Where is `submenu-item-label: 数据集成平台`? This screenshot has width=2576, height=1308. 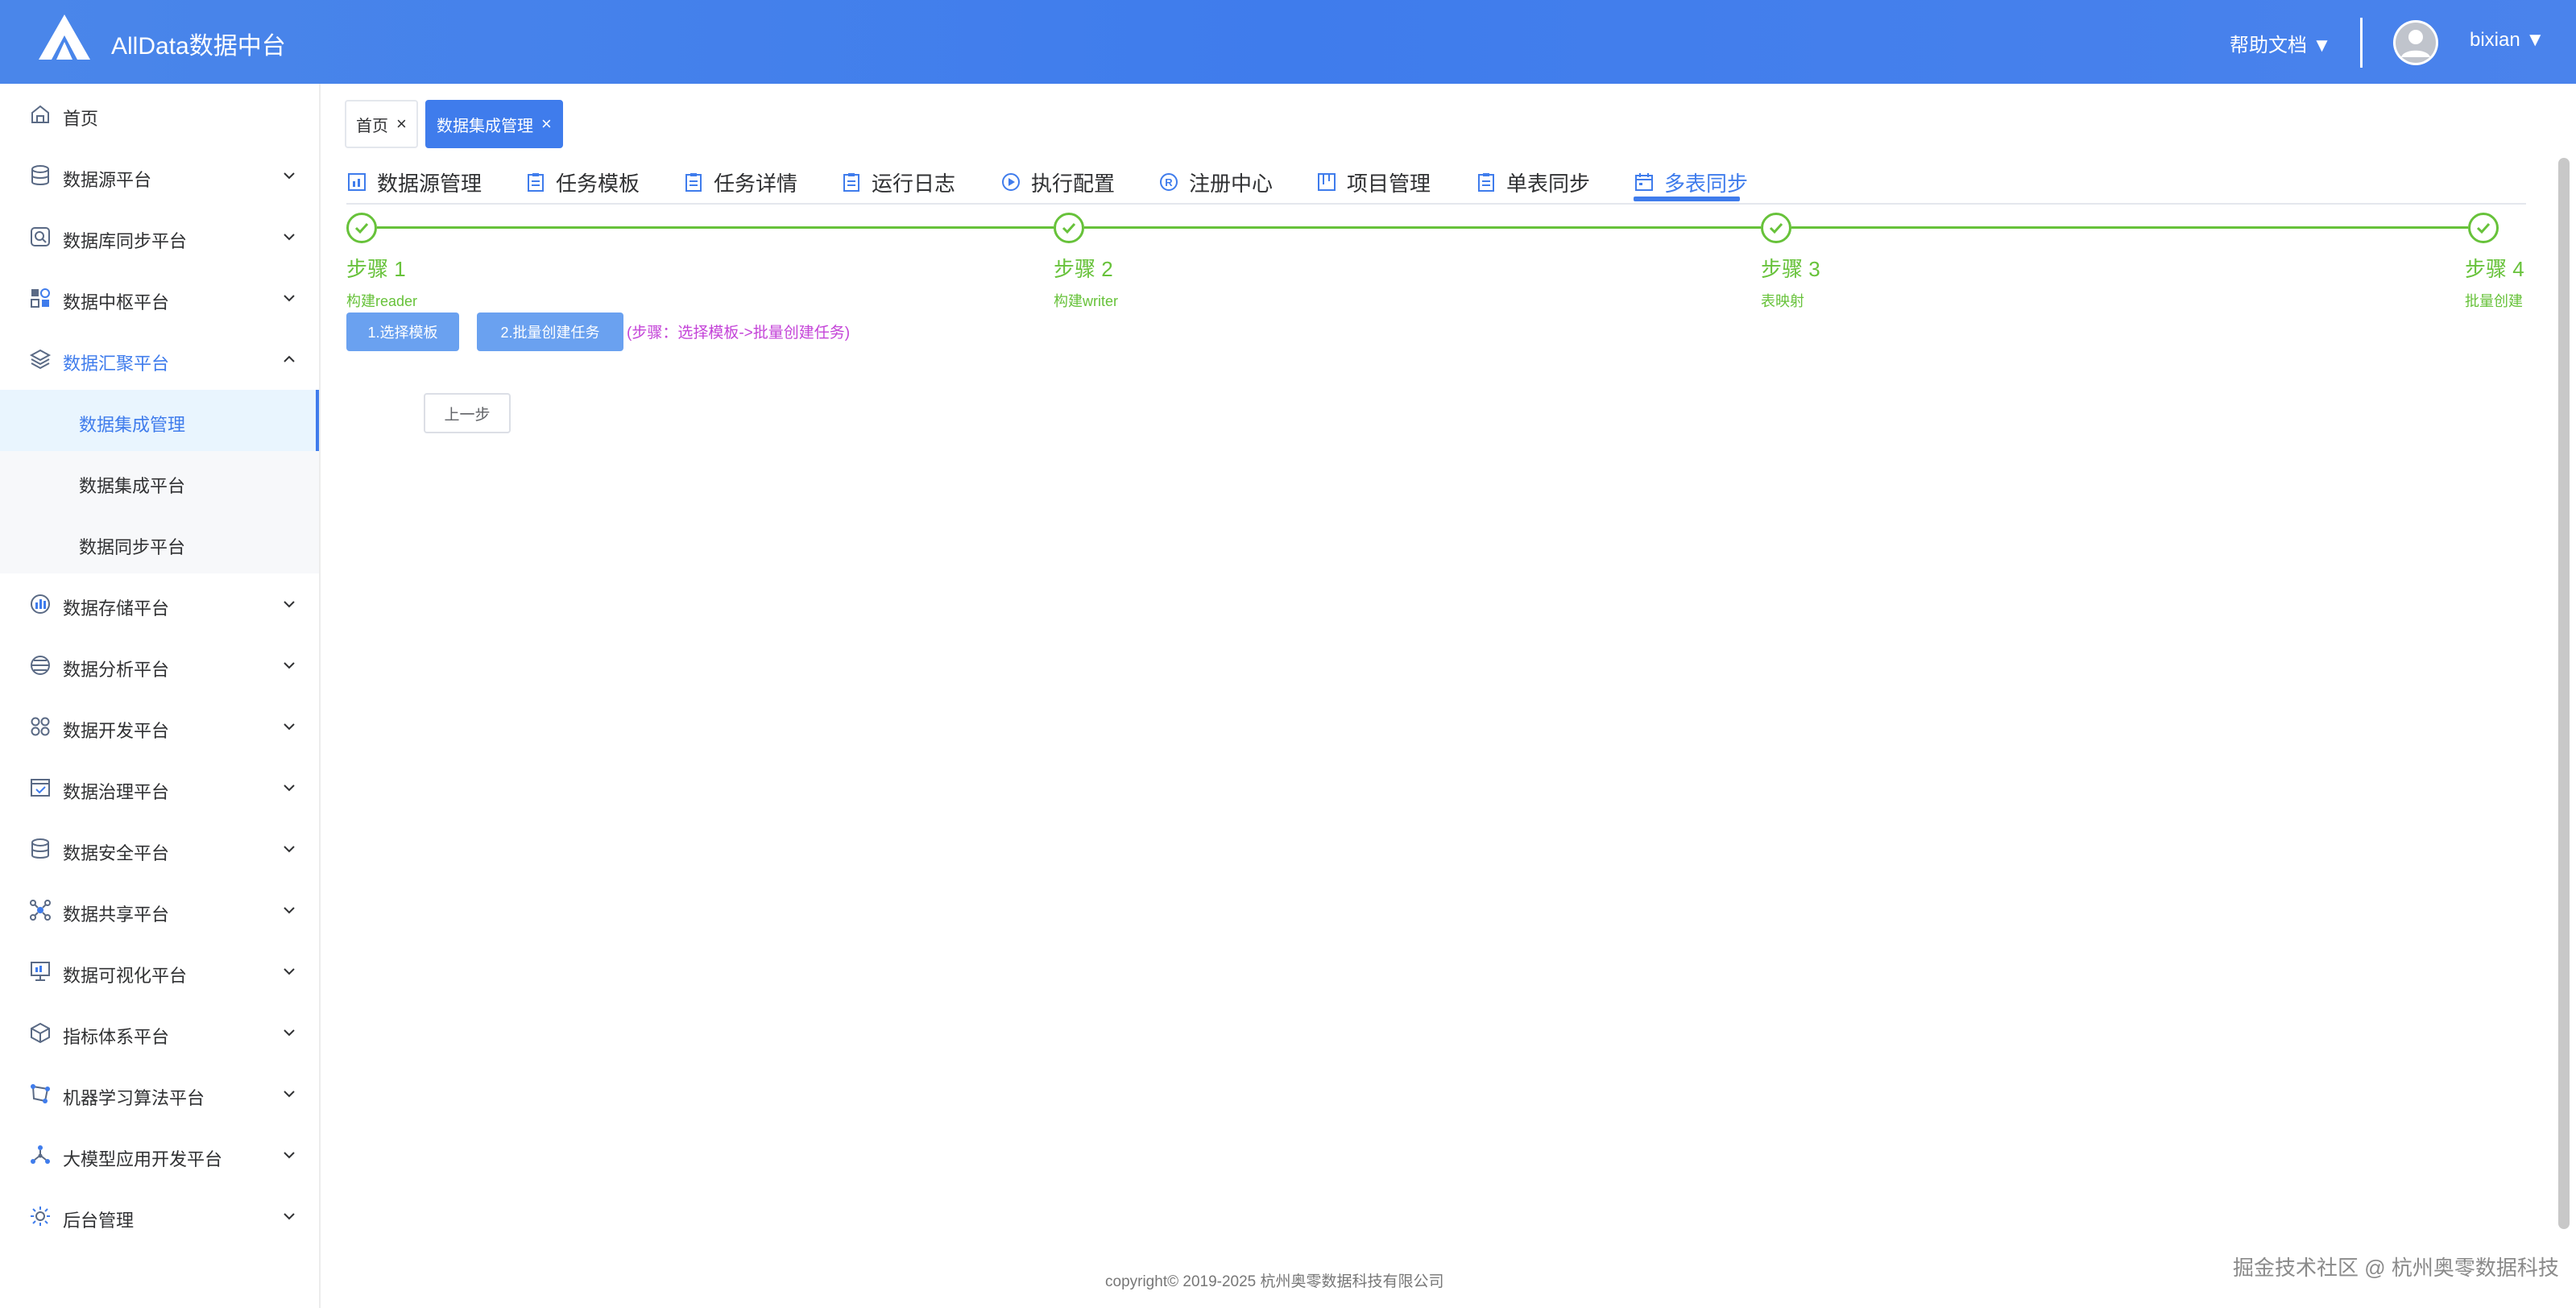
submenu-item-label: 数据集成平台 is located at coordinates (132, 486).